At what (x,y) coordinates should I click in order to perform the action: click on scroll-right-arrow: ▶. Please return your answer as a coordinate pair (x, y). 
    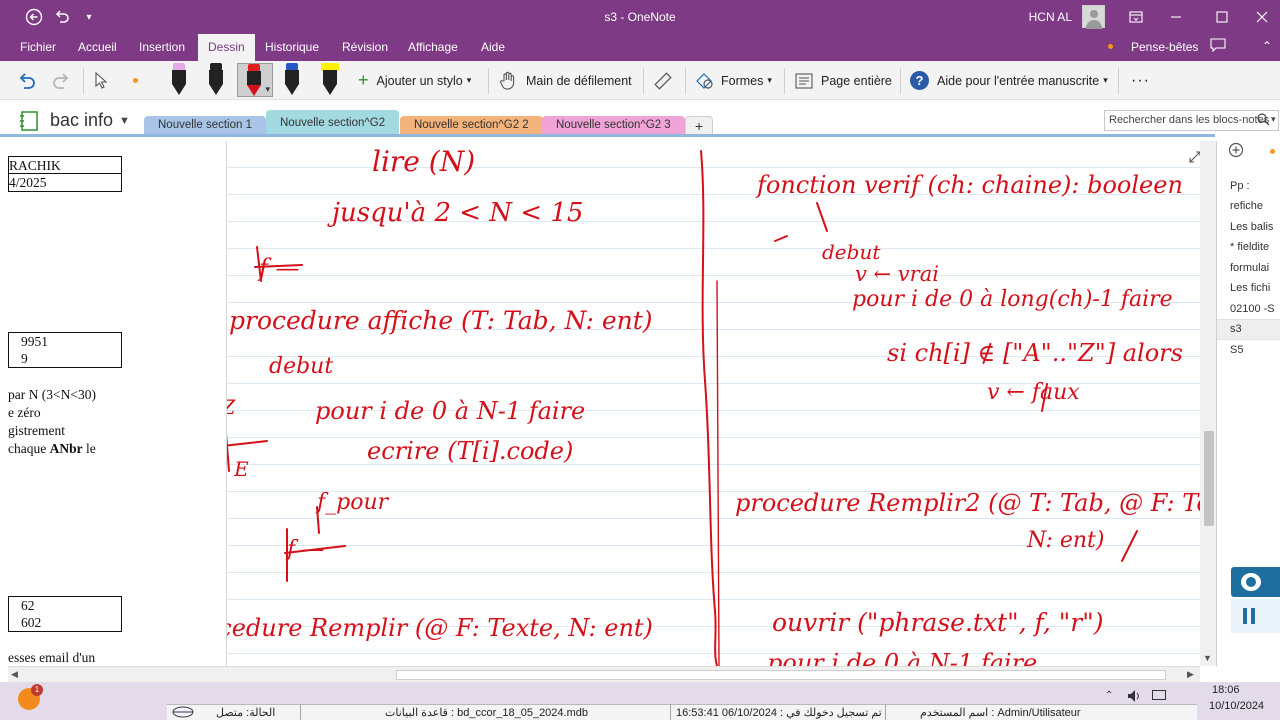
    Looking at the image, I should click on (1190, 674).